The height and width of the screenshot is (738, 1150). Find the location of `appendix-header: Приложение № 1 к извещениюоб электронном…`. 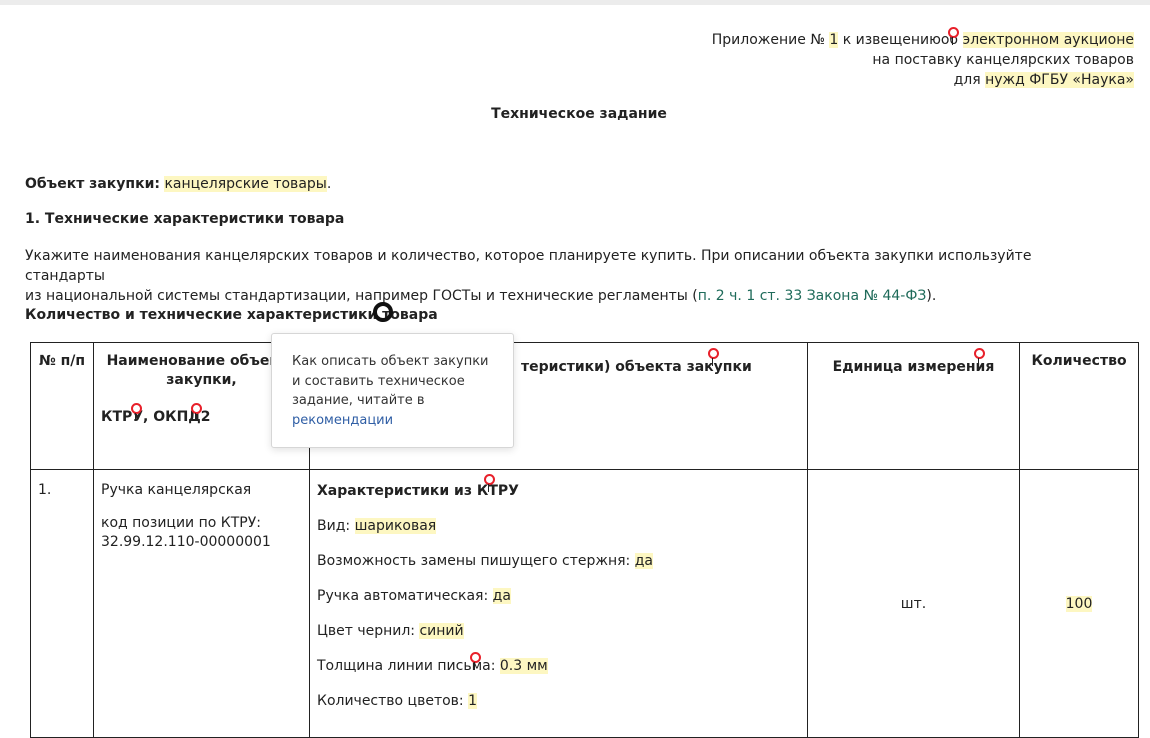

appendix-header: Приложение № 1 к извещениюоб электронном… is located at coordinates (923, 60).